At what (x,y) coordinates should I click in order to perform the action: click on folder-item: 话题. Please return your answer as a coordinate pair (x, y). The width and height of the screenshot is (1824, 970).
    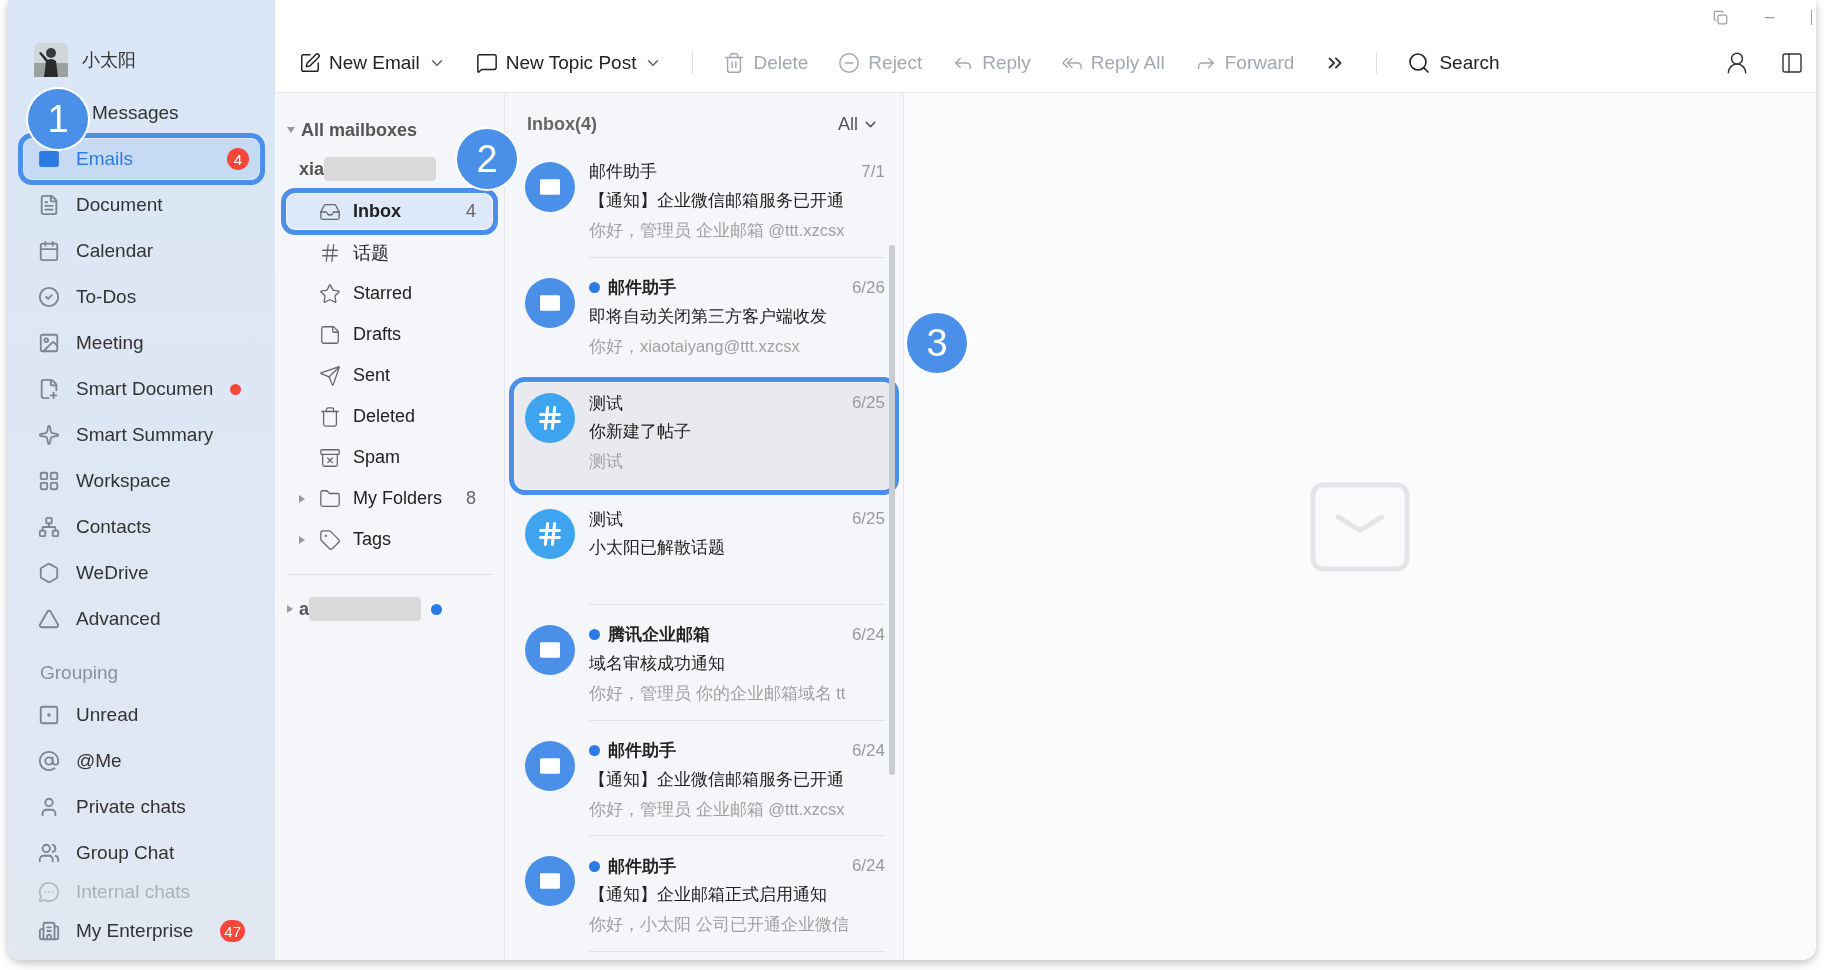
    Looking at the image, I should click on (389, 252).